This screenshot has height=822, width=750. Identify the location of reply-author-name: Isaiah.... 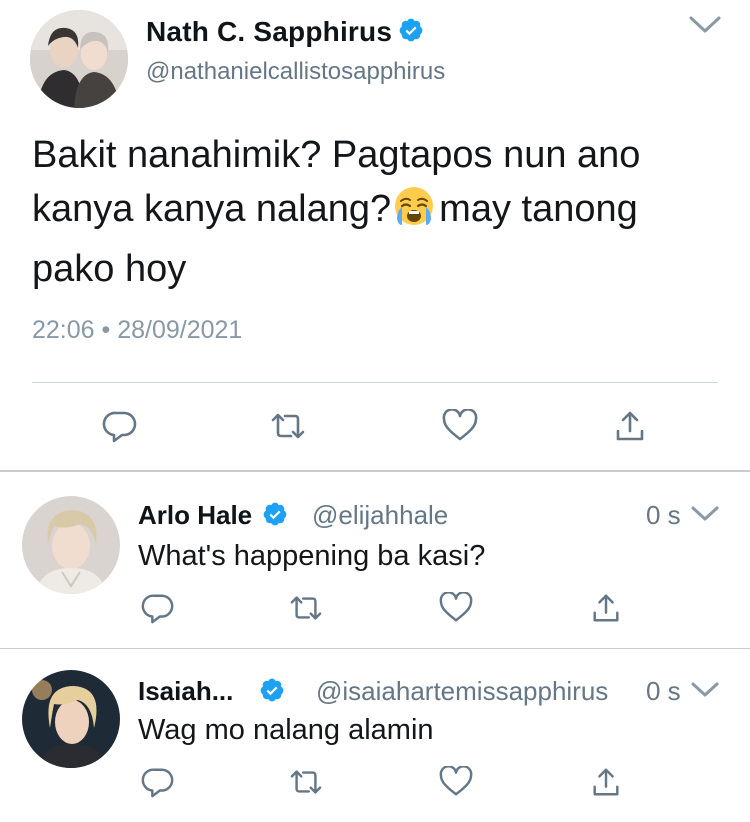
(185, 691).